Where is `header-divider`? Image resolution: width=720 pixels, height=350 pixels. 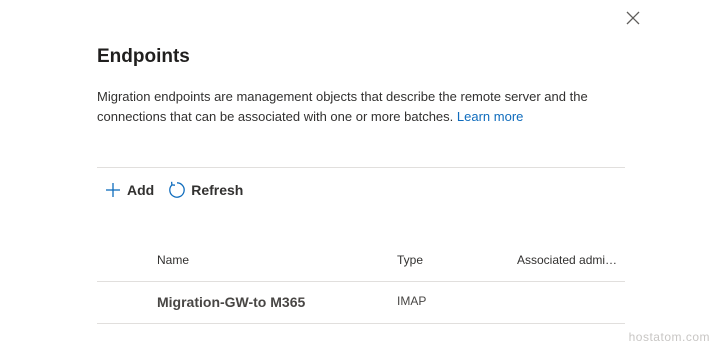
header-divider is located at coordinates (361, 167).